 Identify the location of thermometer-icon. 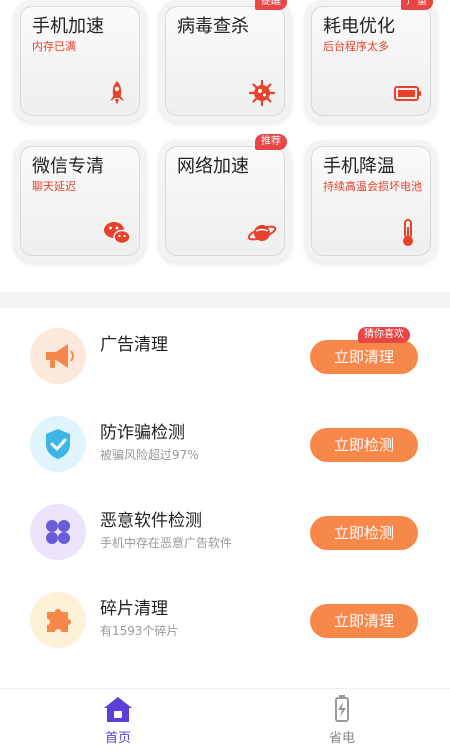
(408, 232).